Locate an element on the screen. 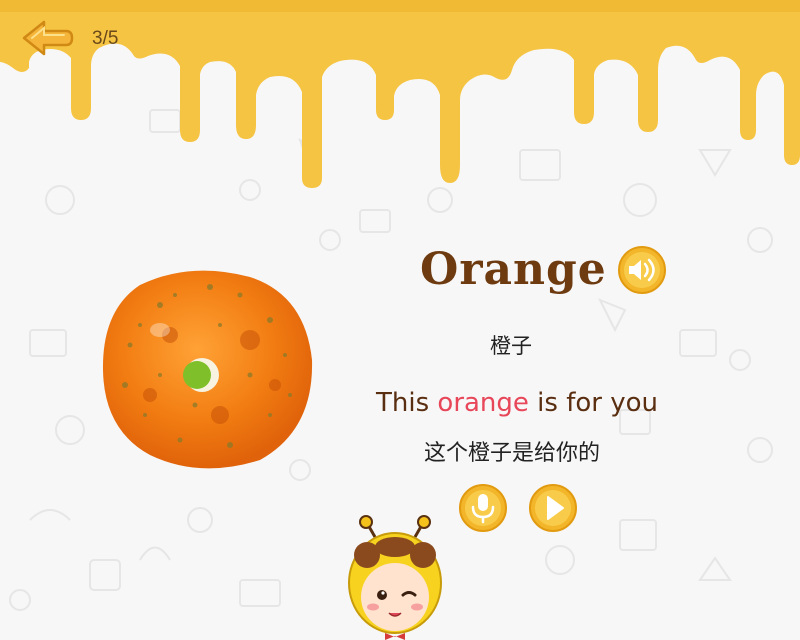 The image size is (800, 640). play-button is located at coordinates (553, 508).